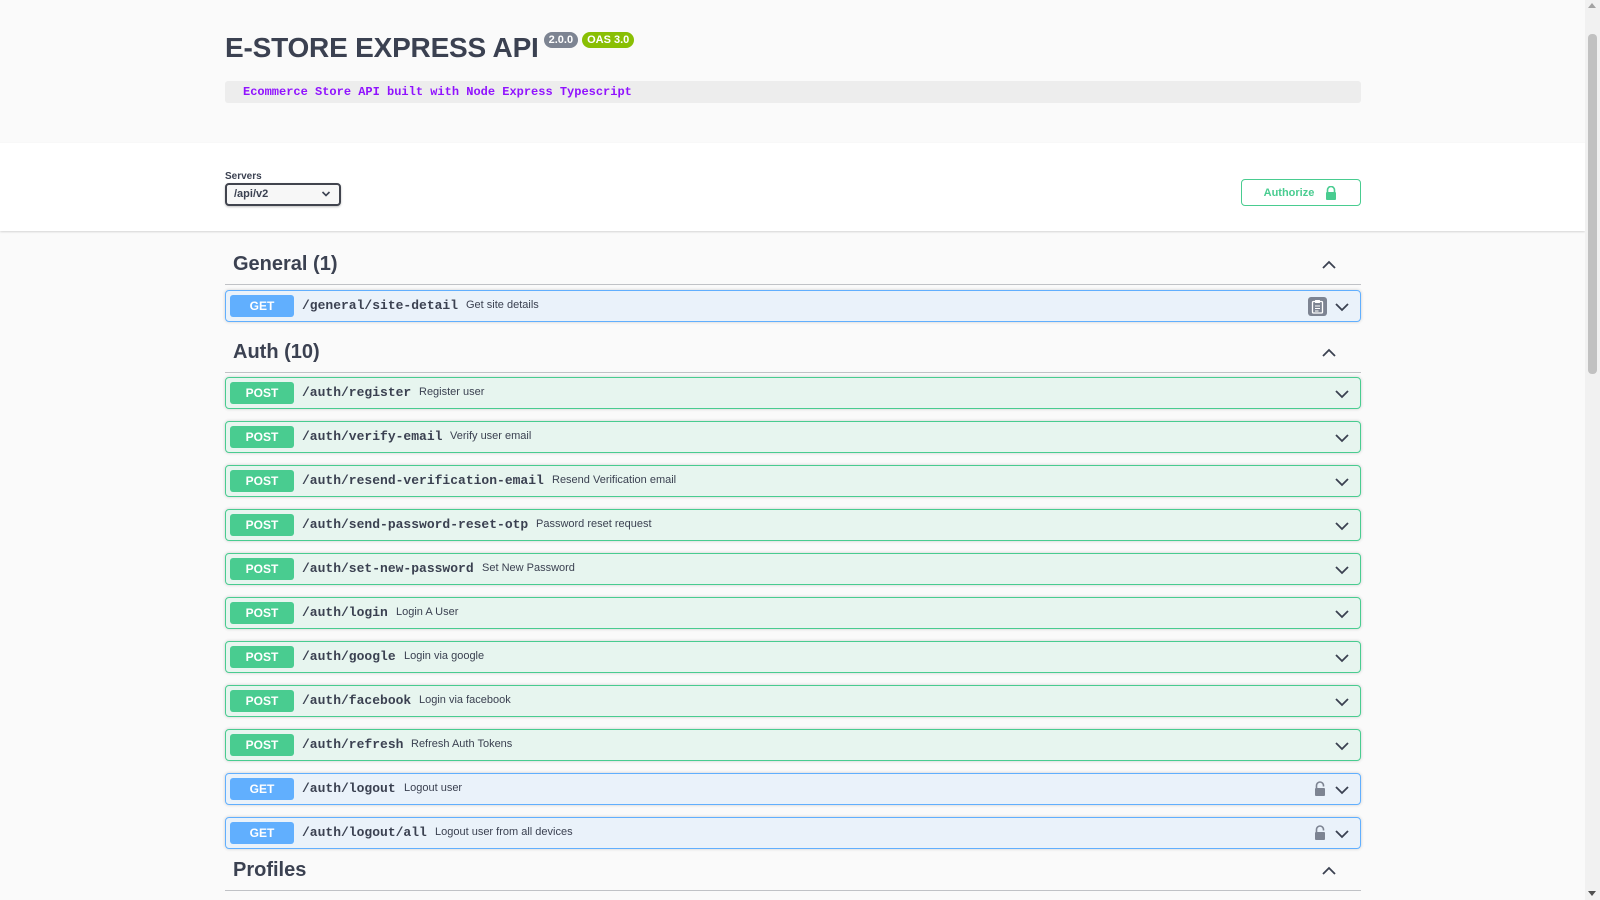  I want to click on operation-path: /auth/verify-email, so click(372, 436).